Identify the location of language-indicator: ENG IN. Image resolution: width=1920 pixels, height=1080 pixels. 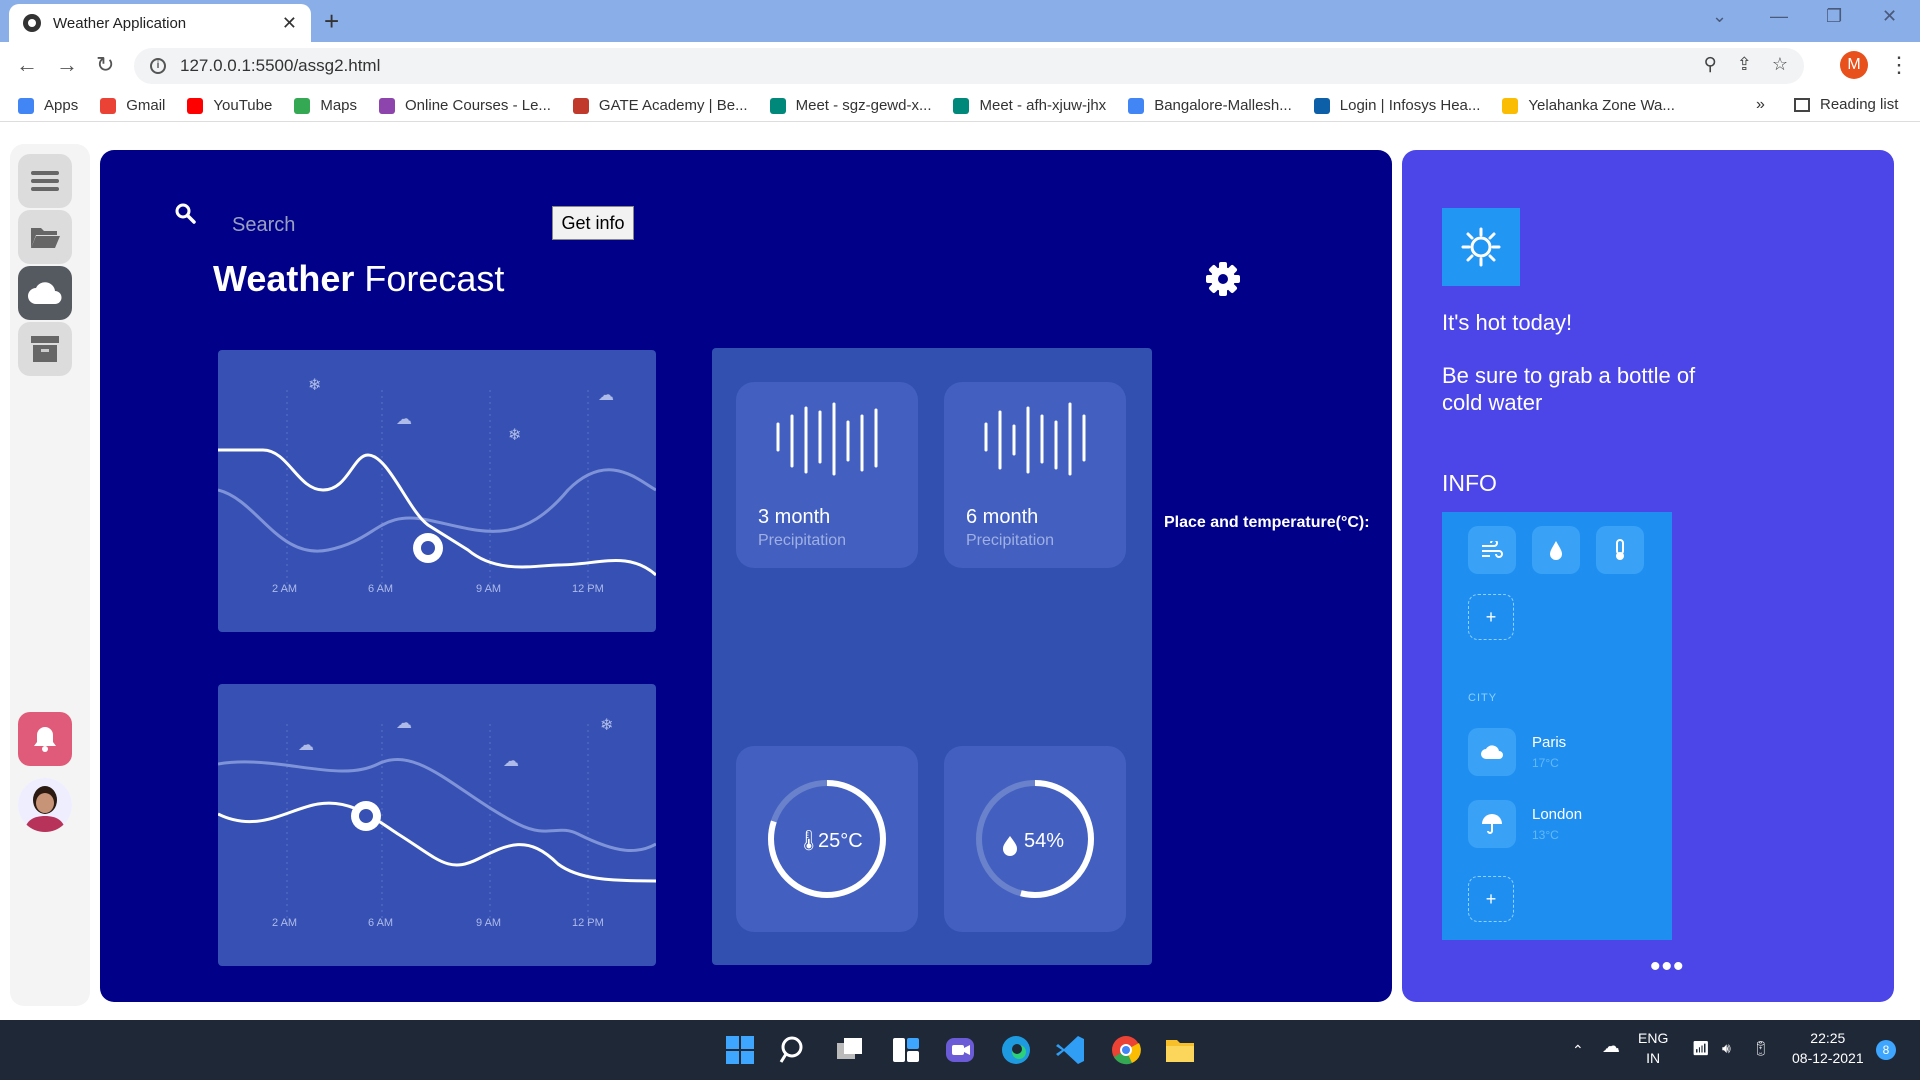
(1653, 1048).